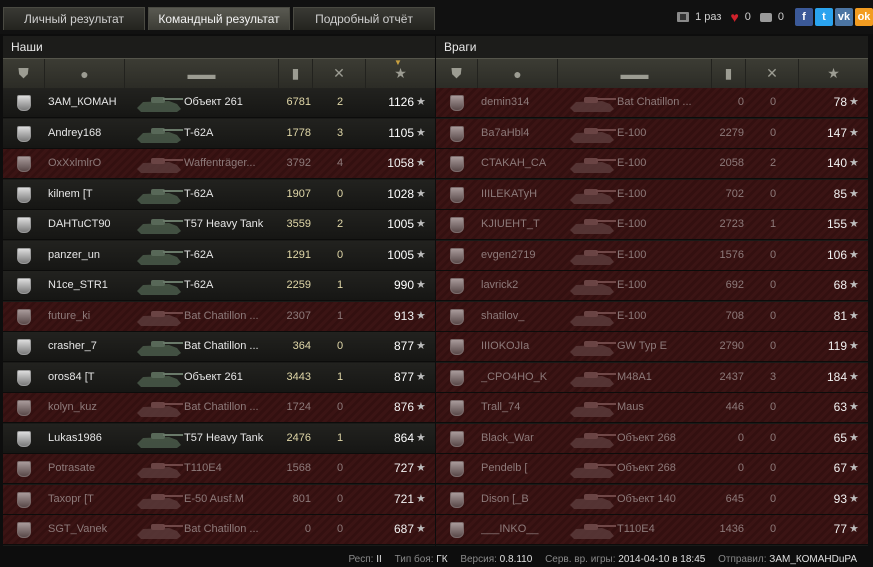 Image resolution: width=873 pixels, height=567 pixels. I want to click on odnoklassniki-icon: ok, so click(864, 17).